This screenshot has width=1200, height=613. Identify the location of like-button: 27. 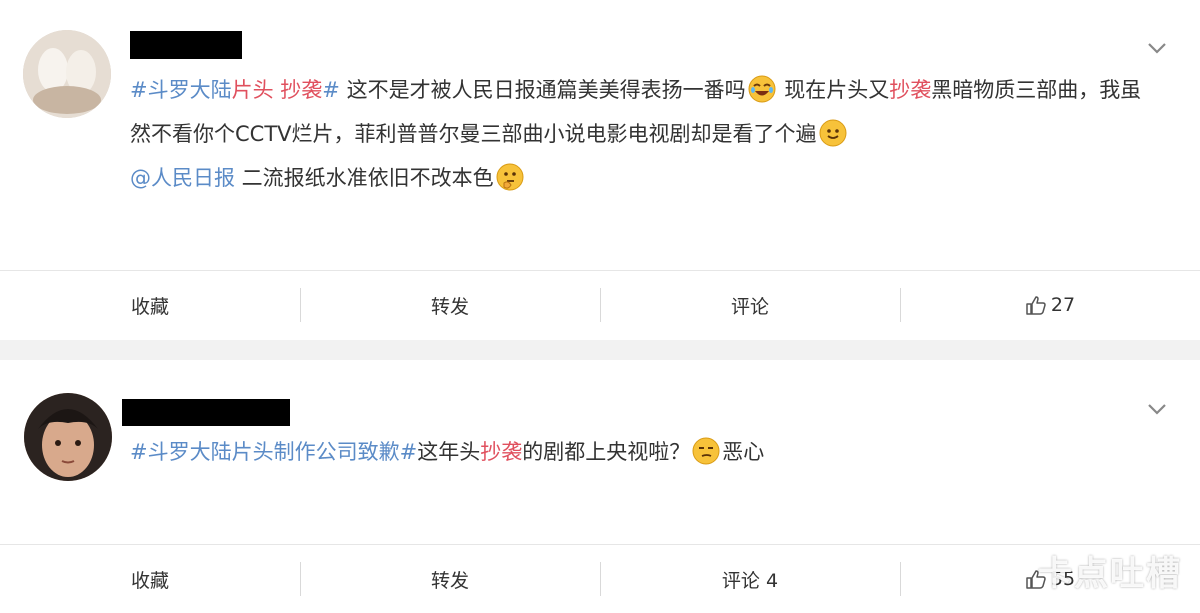
(1050, 305).